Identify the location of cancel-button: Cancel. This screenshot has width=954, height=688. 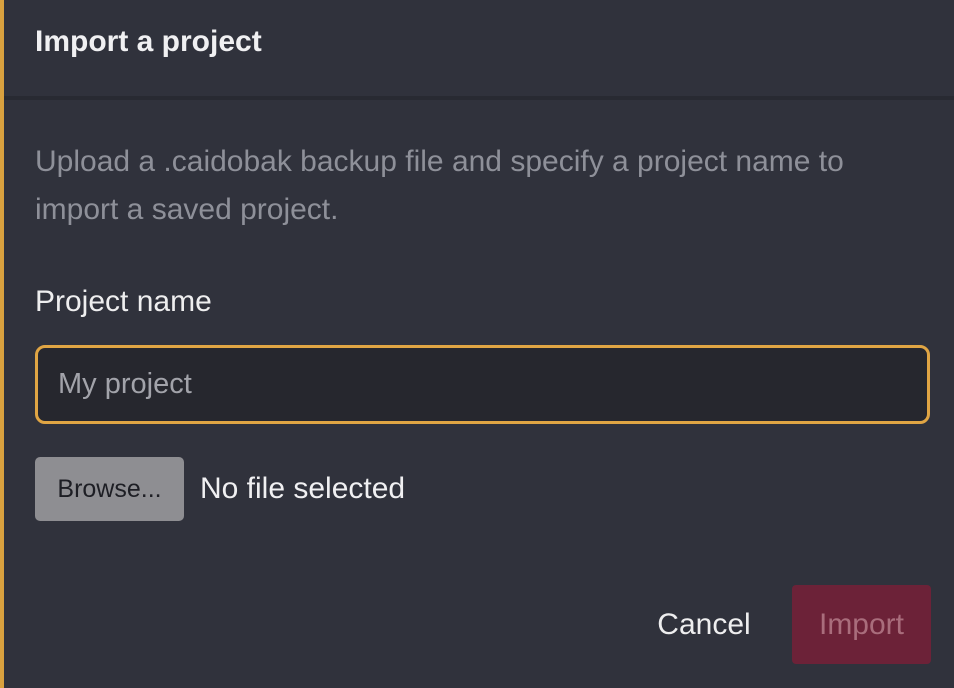
(704, 624).